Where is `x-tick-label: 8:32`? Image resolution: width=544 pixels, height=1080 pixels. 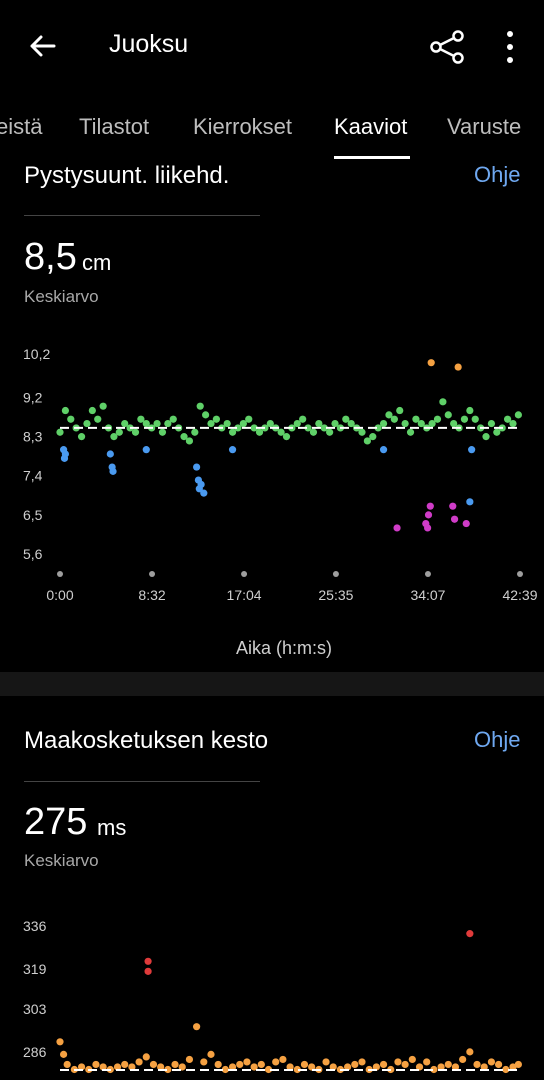 x-tick-label: 8:32 is located at coordinates (151, 595).